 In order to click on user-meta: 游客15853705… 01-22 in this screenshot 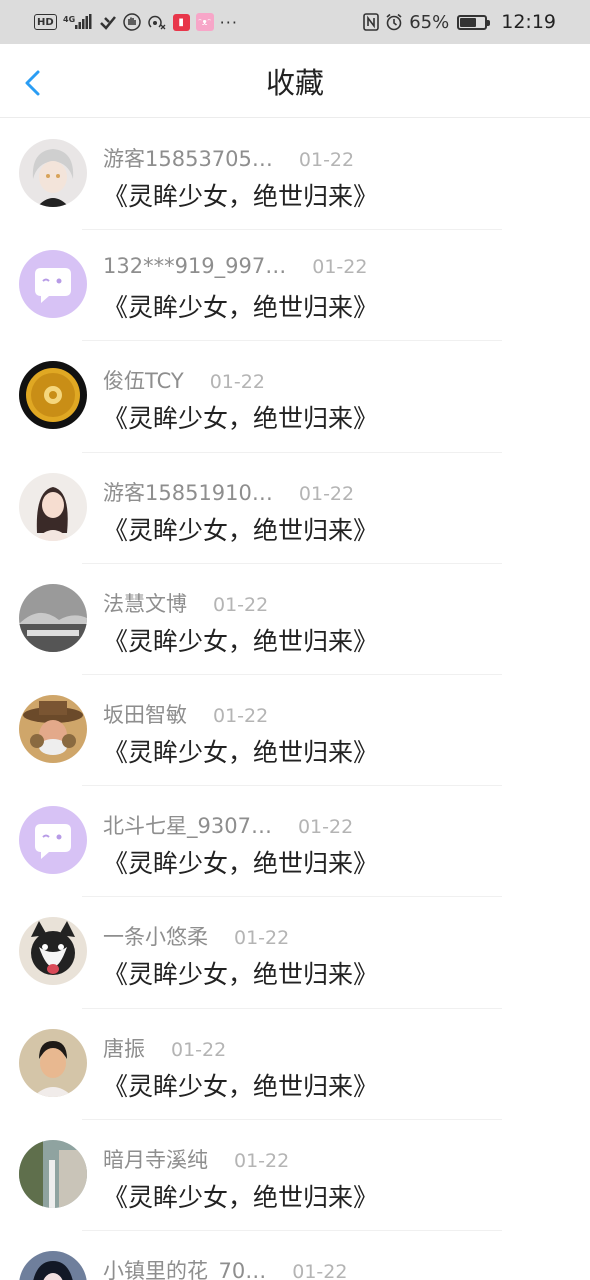, I will do `click(228, 158)`.